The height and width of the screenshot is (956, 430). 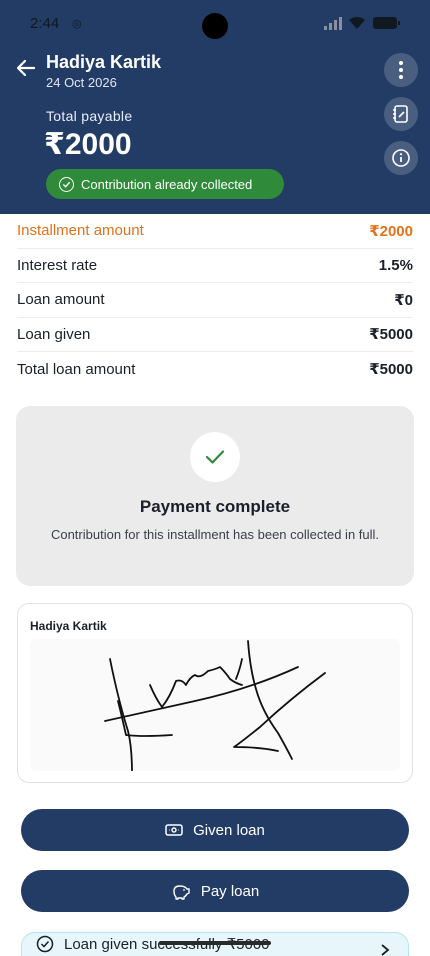 I want to click on badge-label: Contribution already collected, so click(x=167, y=184).